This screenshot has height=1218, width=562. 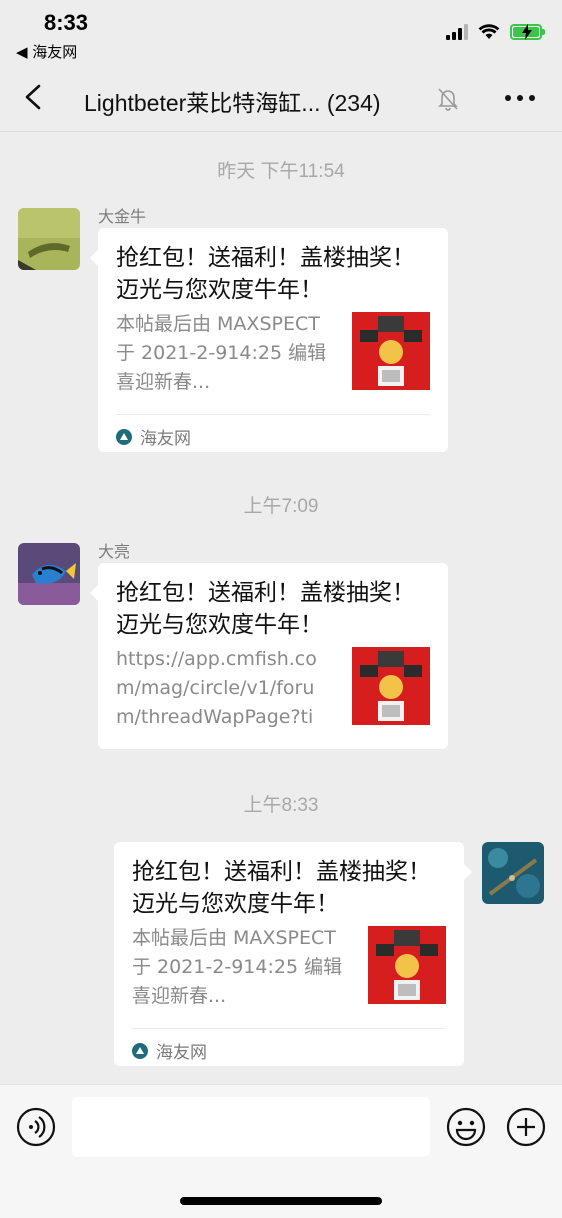 What do you see at coordinates (35, 97) in the screenshot?
I see `chevron-left-icon` at bounding box center [35, 97].